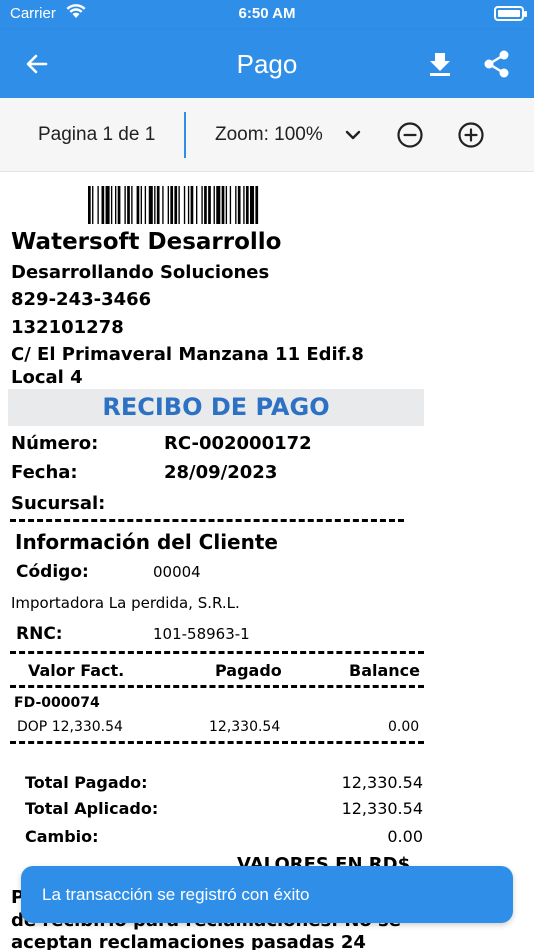  Describe the element at coordinates (248, 670) in the screenshot. I see `col-header-pagado: Pagado` at that location.